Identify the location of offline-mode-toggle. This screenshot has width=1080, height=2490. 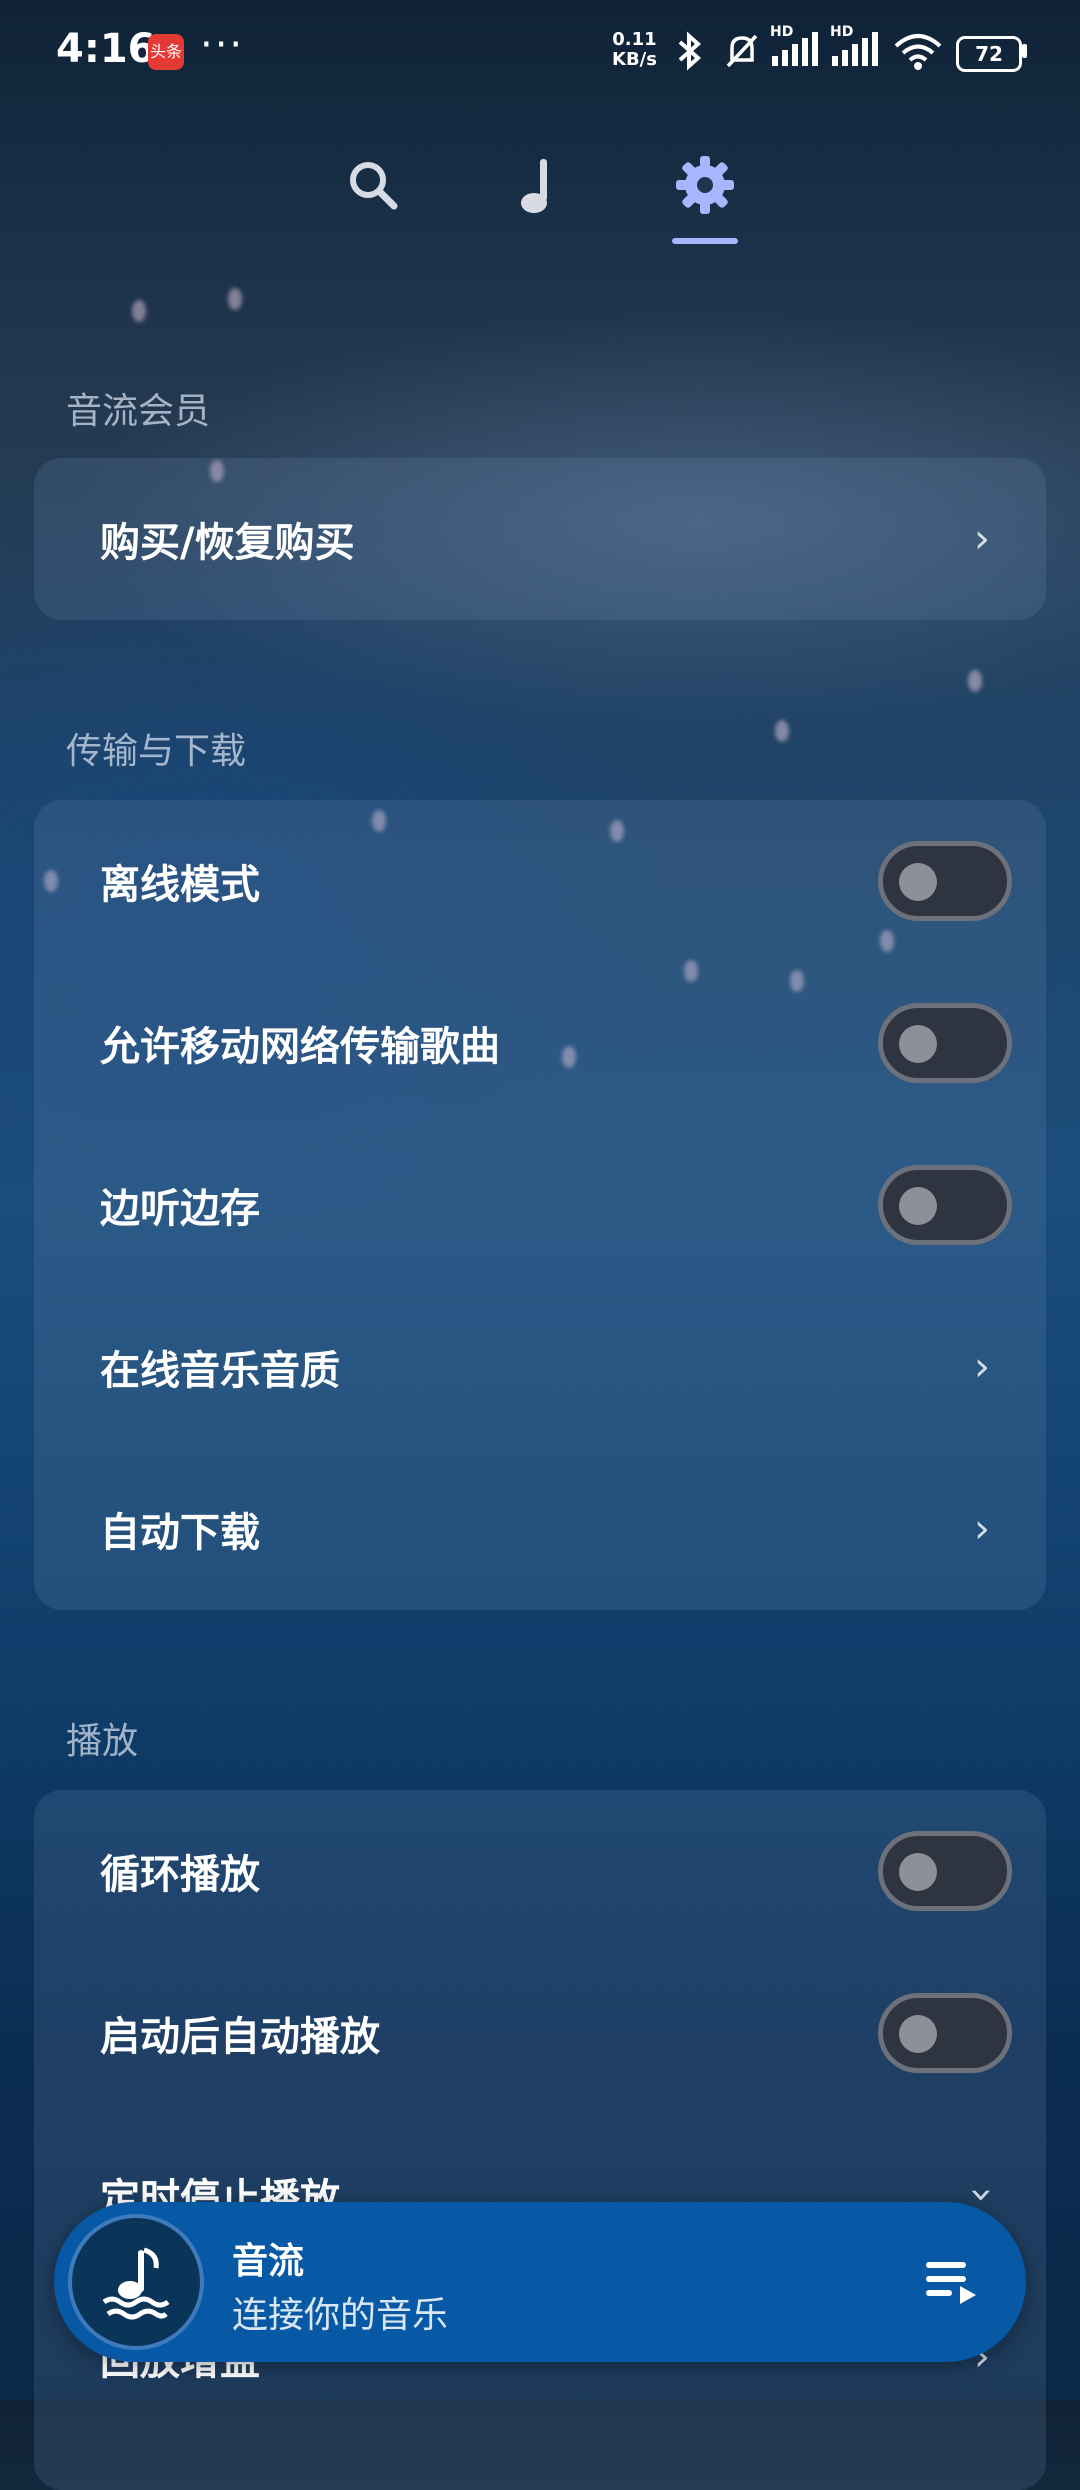
(945, 881).